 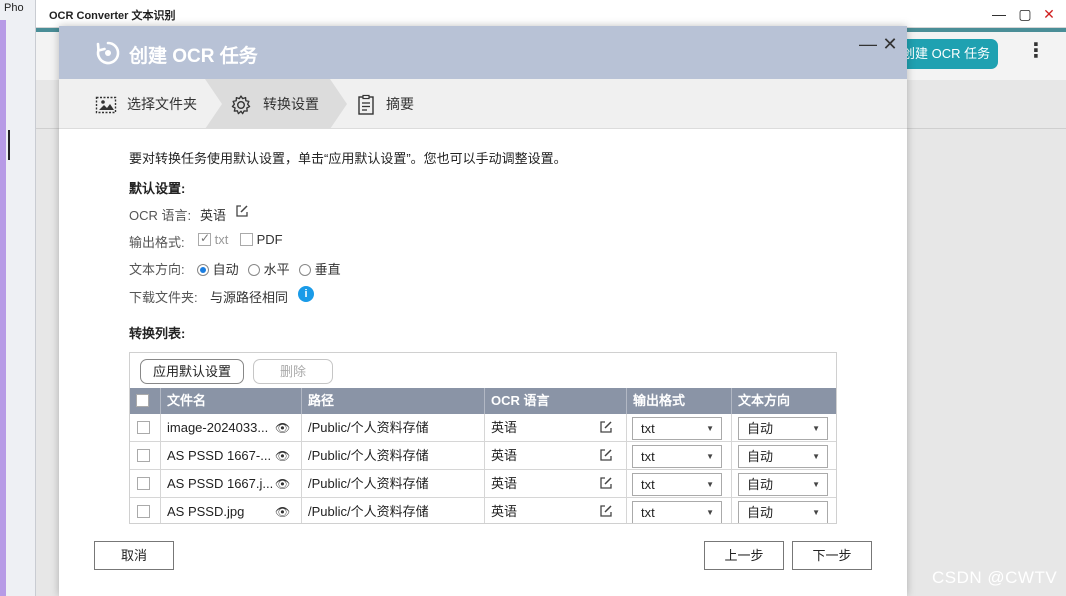 I want to click on pdf-checkbox, so click(x=246, y=239).